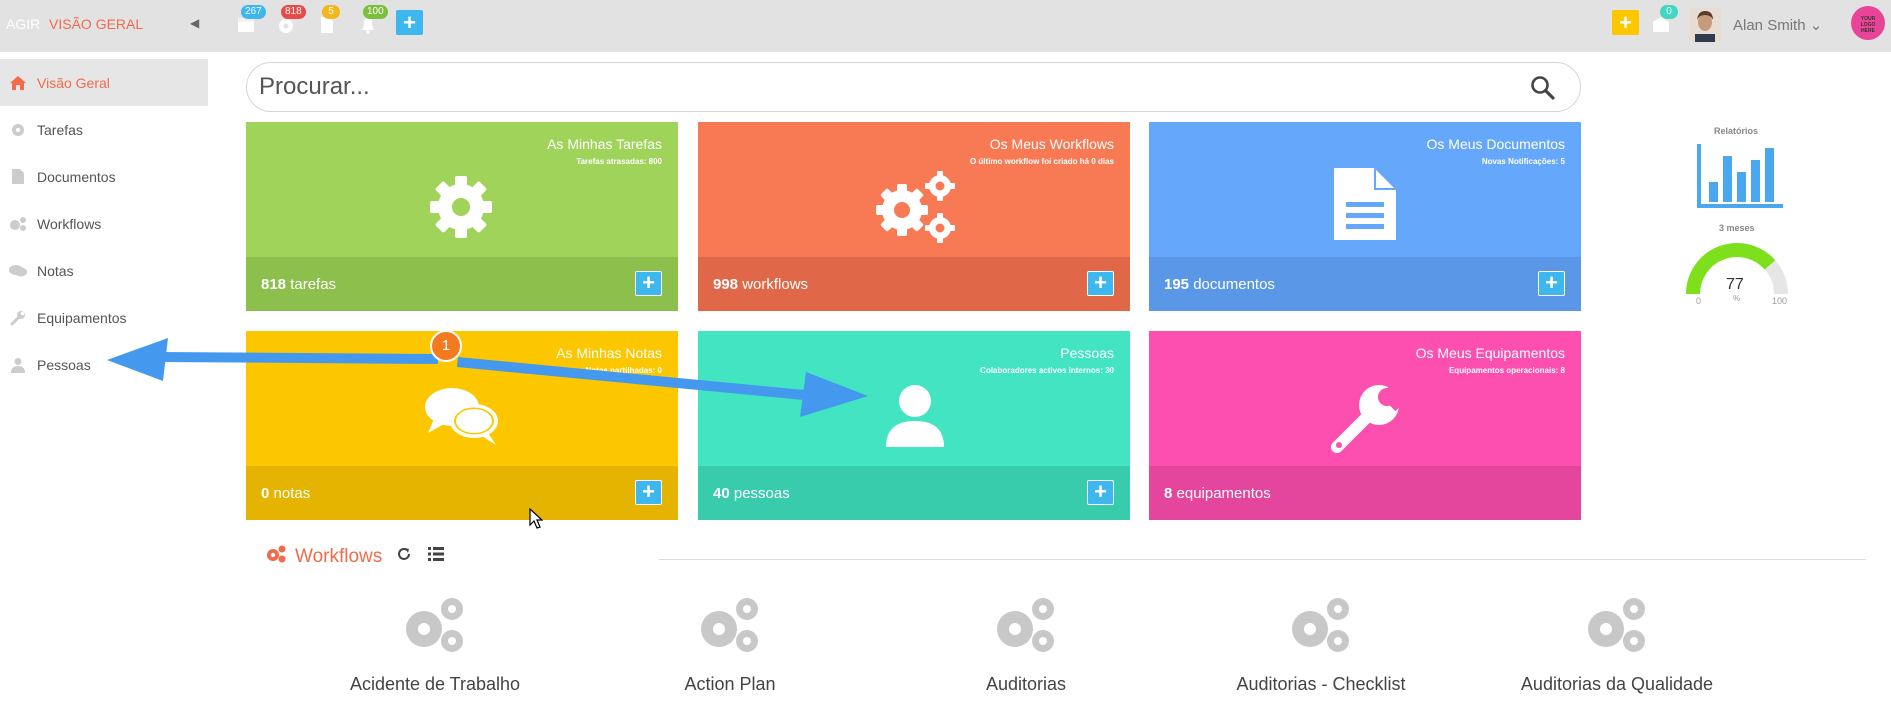  Describe the element at coordinates (536, 521) in the screenshot. I see `cursor-icon` at that location.